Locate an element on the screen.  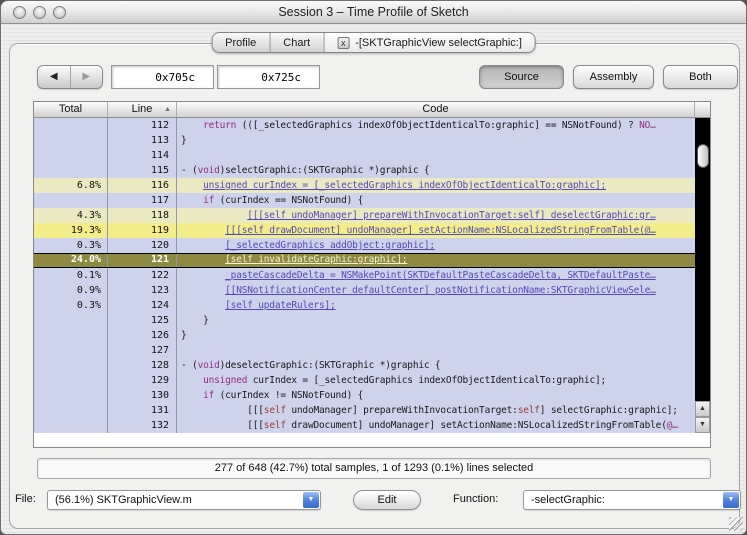
scroll-down-button: ▼ is located at coordinates (702, 425).